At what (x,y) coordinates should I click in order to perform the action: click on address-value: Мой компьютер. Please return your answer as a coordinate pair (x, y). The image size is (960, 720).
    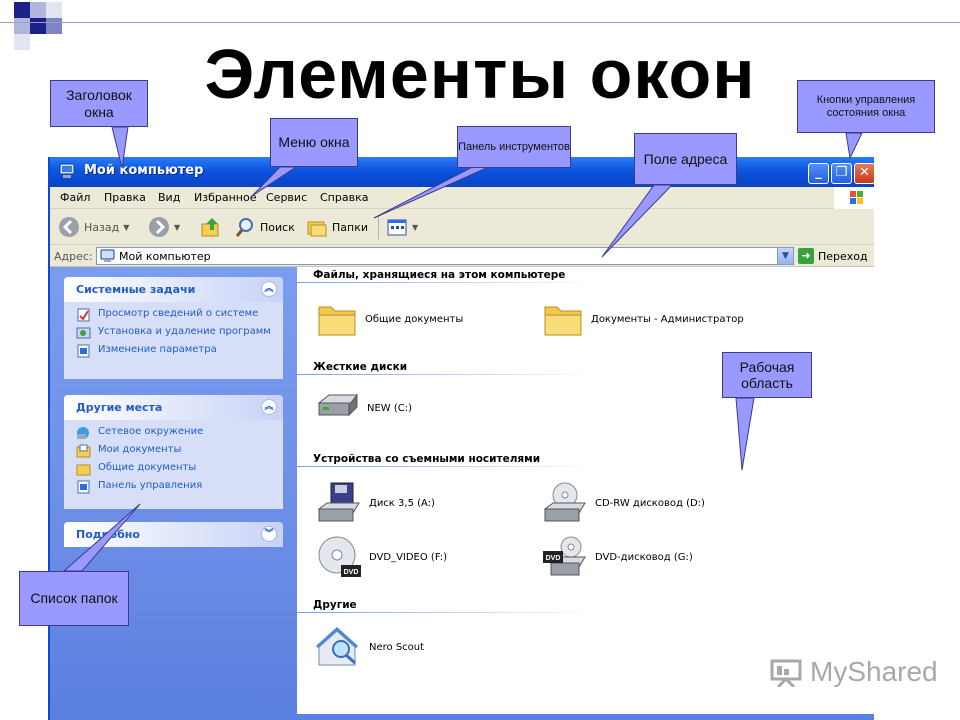
    Looking at the image, I should click on (165, 256).